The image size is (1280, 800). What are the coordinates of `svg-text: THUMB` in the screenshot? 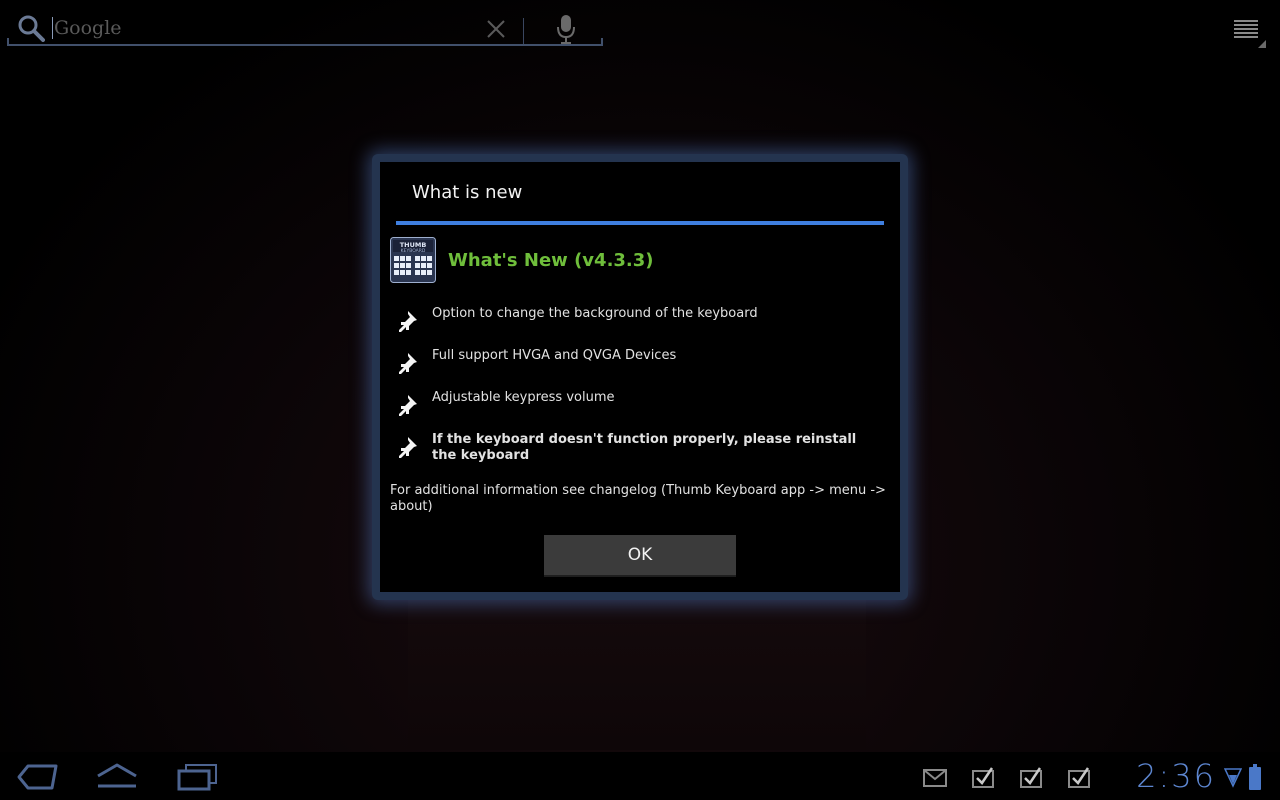 It's located at (413, 245).